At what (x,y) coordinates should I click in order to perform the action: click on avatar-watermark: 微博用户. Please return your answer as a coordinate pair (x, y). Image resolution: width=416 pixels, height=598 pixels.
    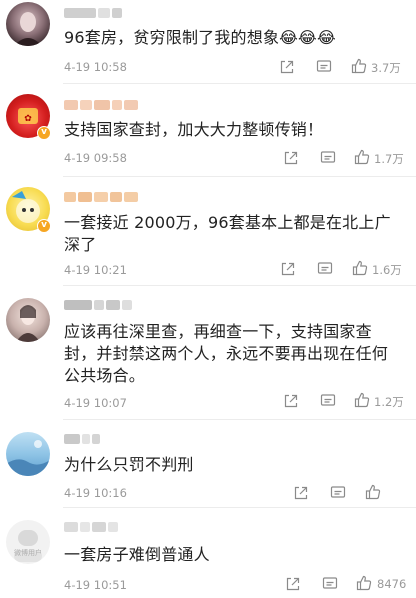
    Looking at the image, I should click on (28, 553).